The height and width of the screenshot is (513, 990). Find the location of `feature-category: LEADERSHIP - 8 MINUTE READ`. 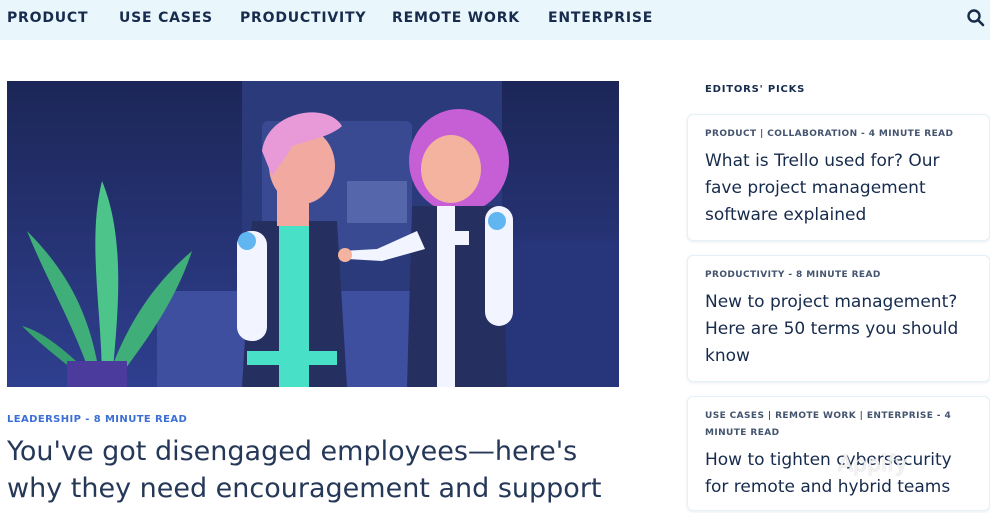

feature-category: LEADERSHIP - 8 MINUTE READ is located at coordinates (97, 419).